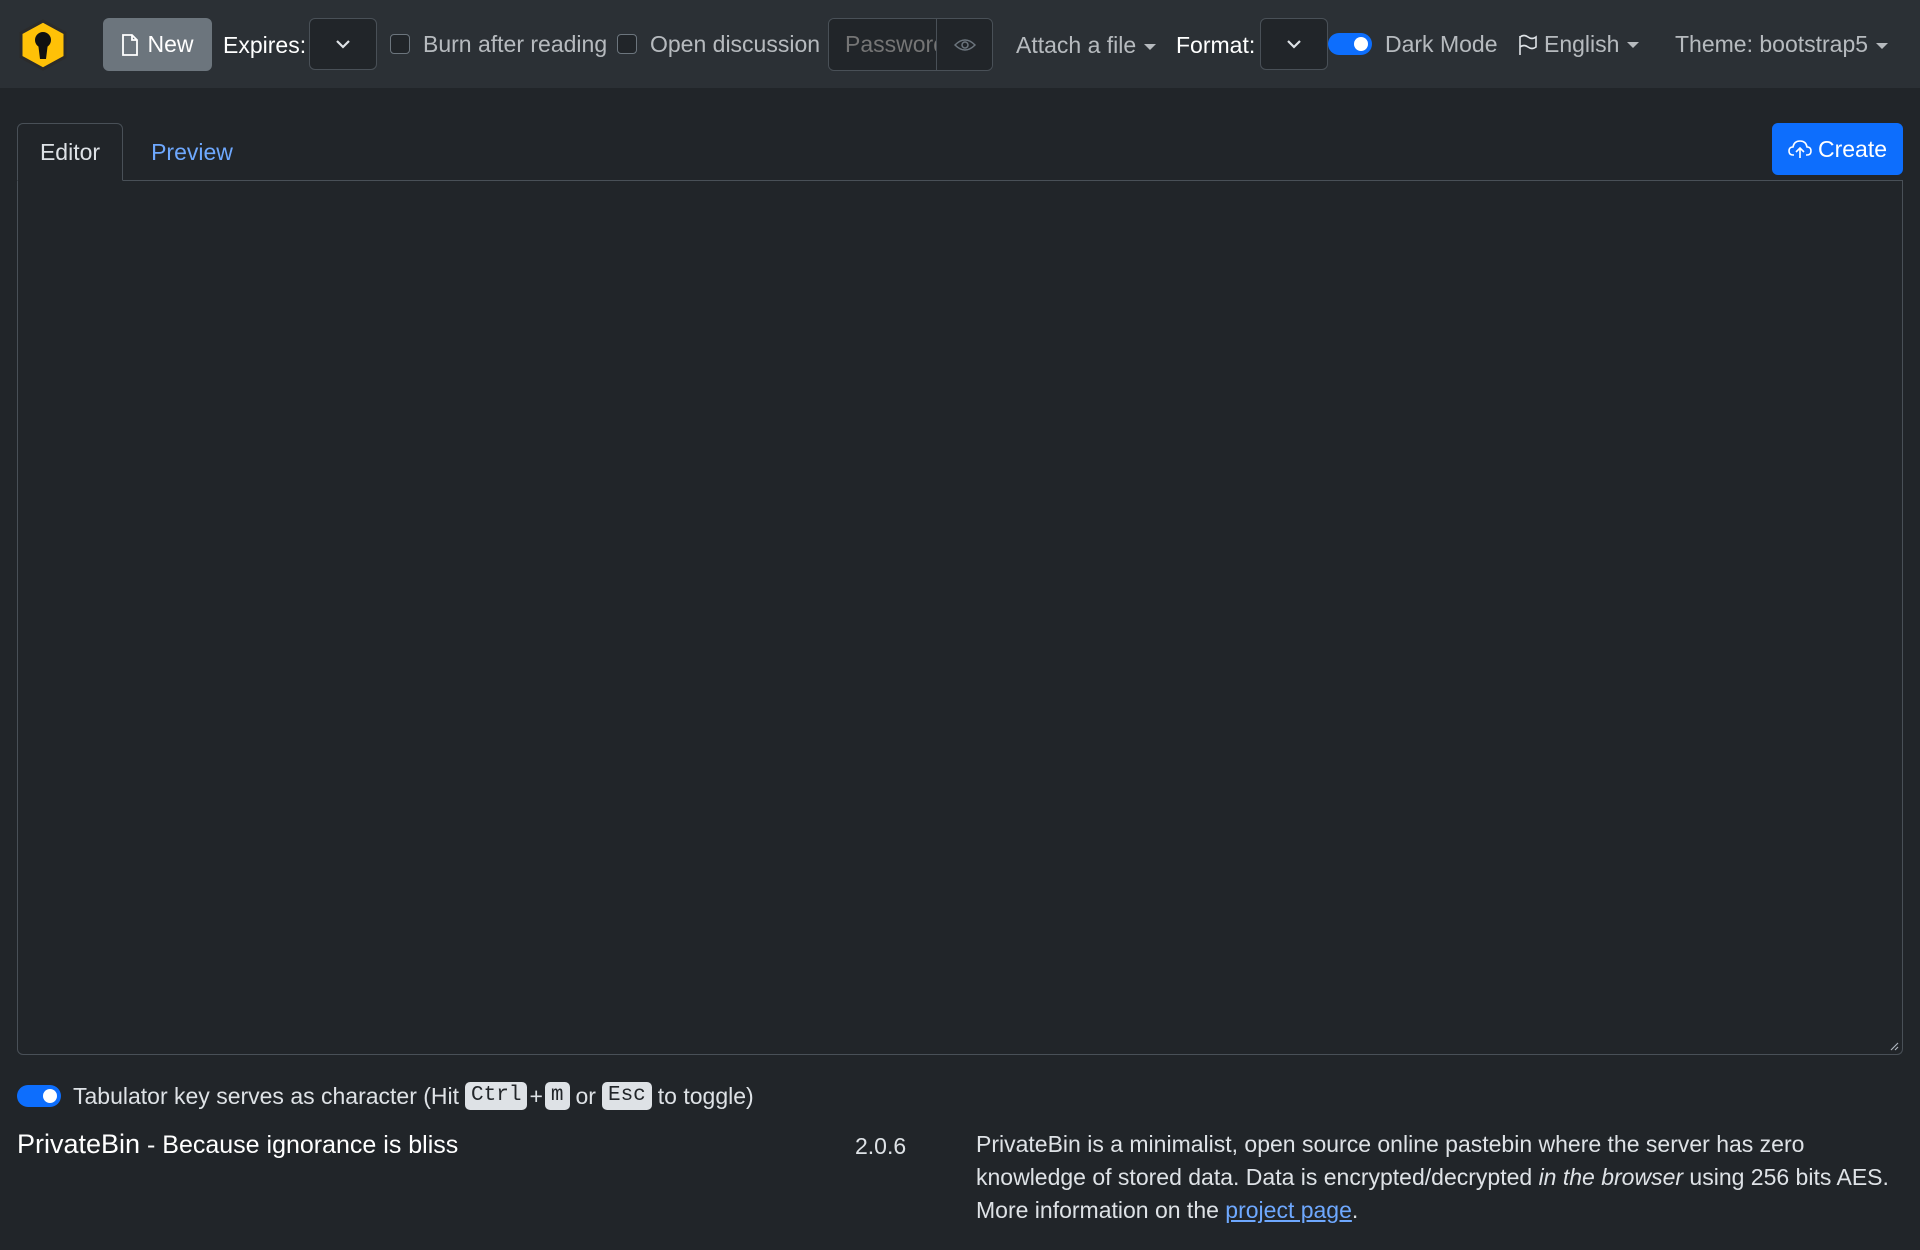 This screenshot has height=1250, width=1920. What do you see at coordinates (170, 44) in the screenshot?
I see `new-button-label: New` at bounding box center [170, 44].